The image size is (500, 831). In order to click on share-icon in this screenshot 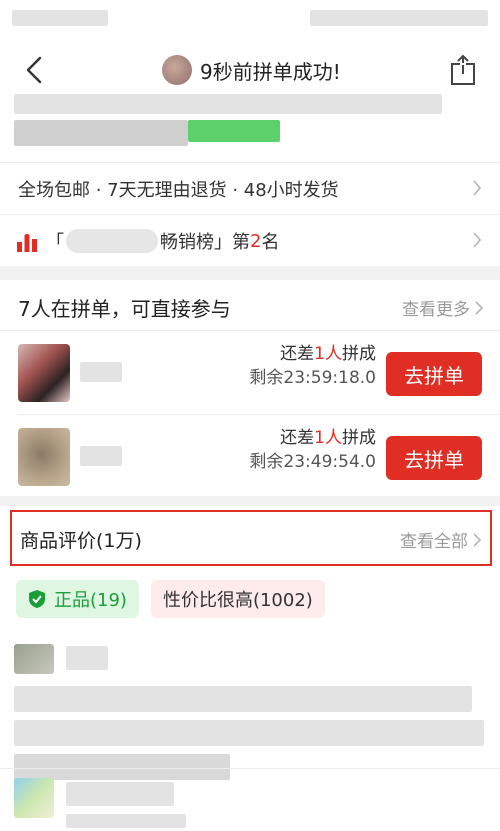, I will do `click(463, 69)`.